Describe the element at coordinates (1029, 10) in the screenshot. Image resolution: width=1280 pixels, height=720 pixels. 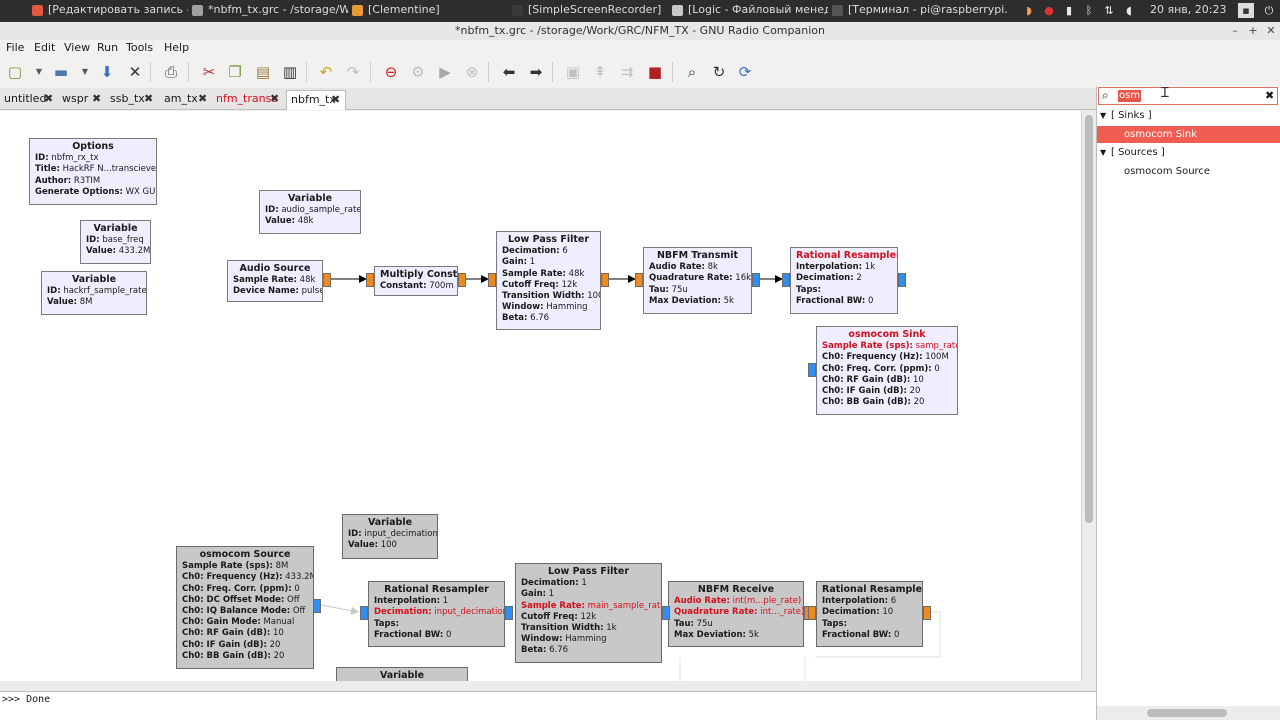
I see `weather-icon: ◗` at that location.